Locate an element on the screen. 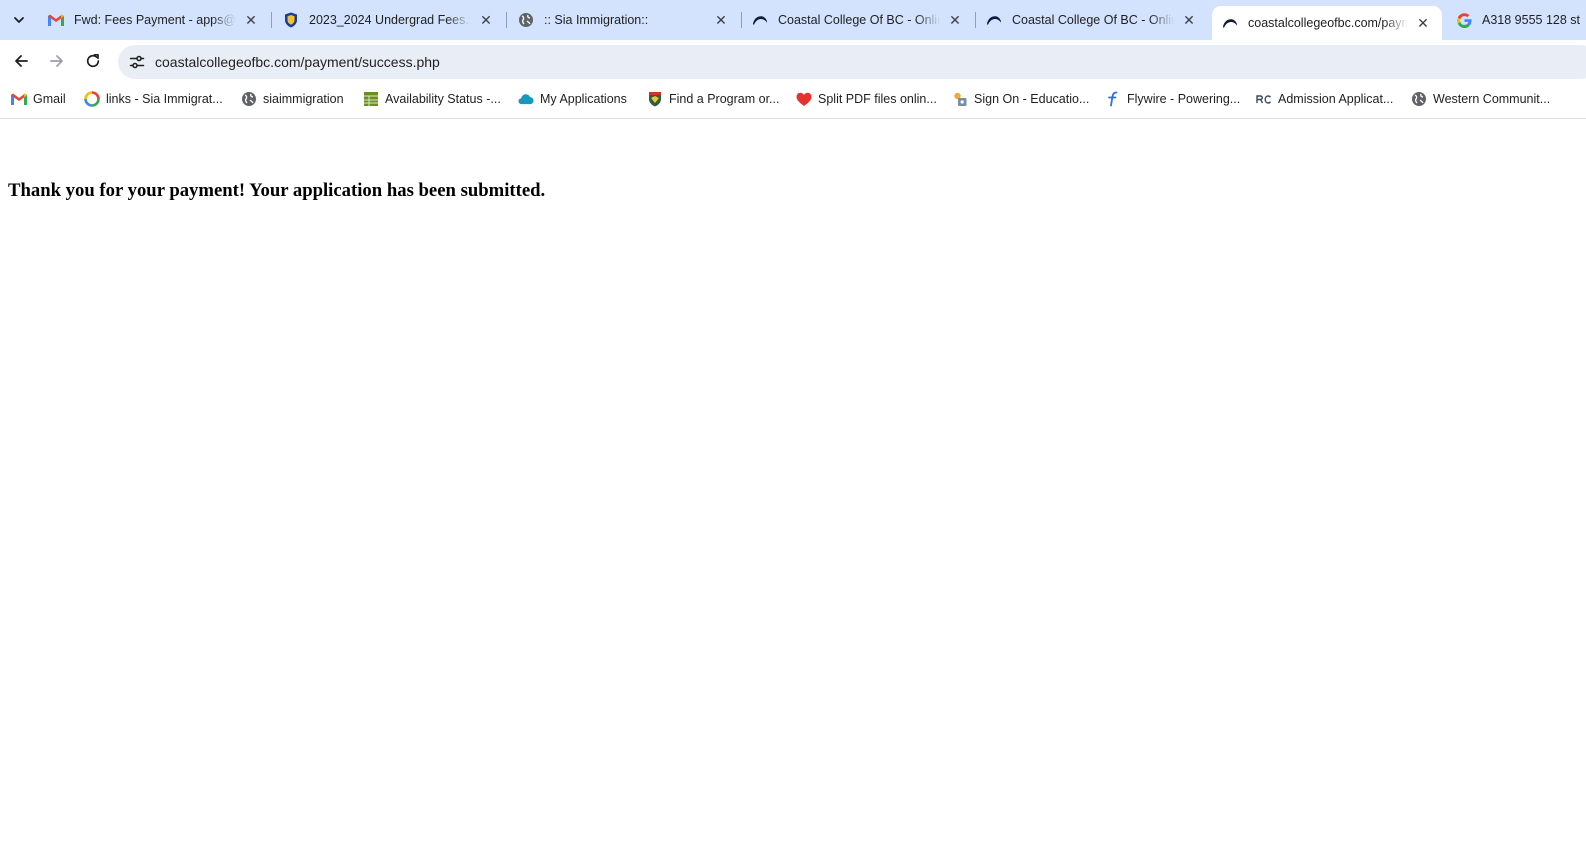 This screenshot has width=1586, height=866. rc-icon is located at coordinates (1264, 99).